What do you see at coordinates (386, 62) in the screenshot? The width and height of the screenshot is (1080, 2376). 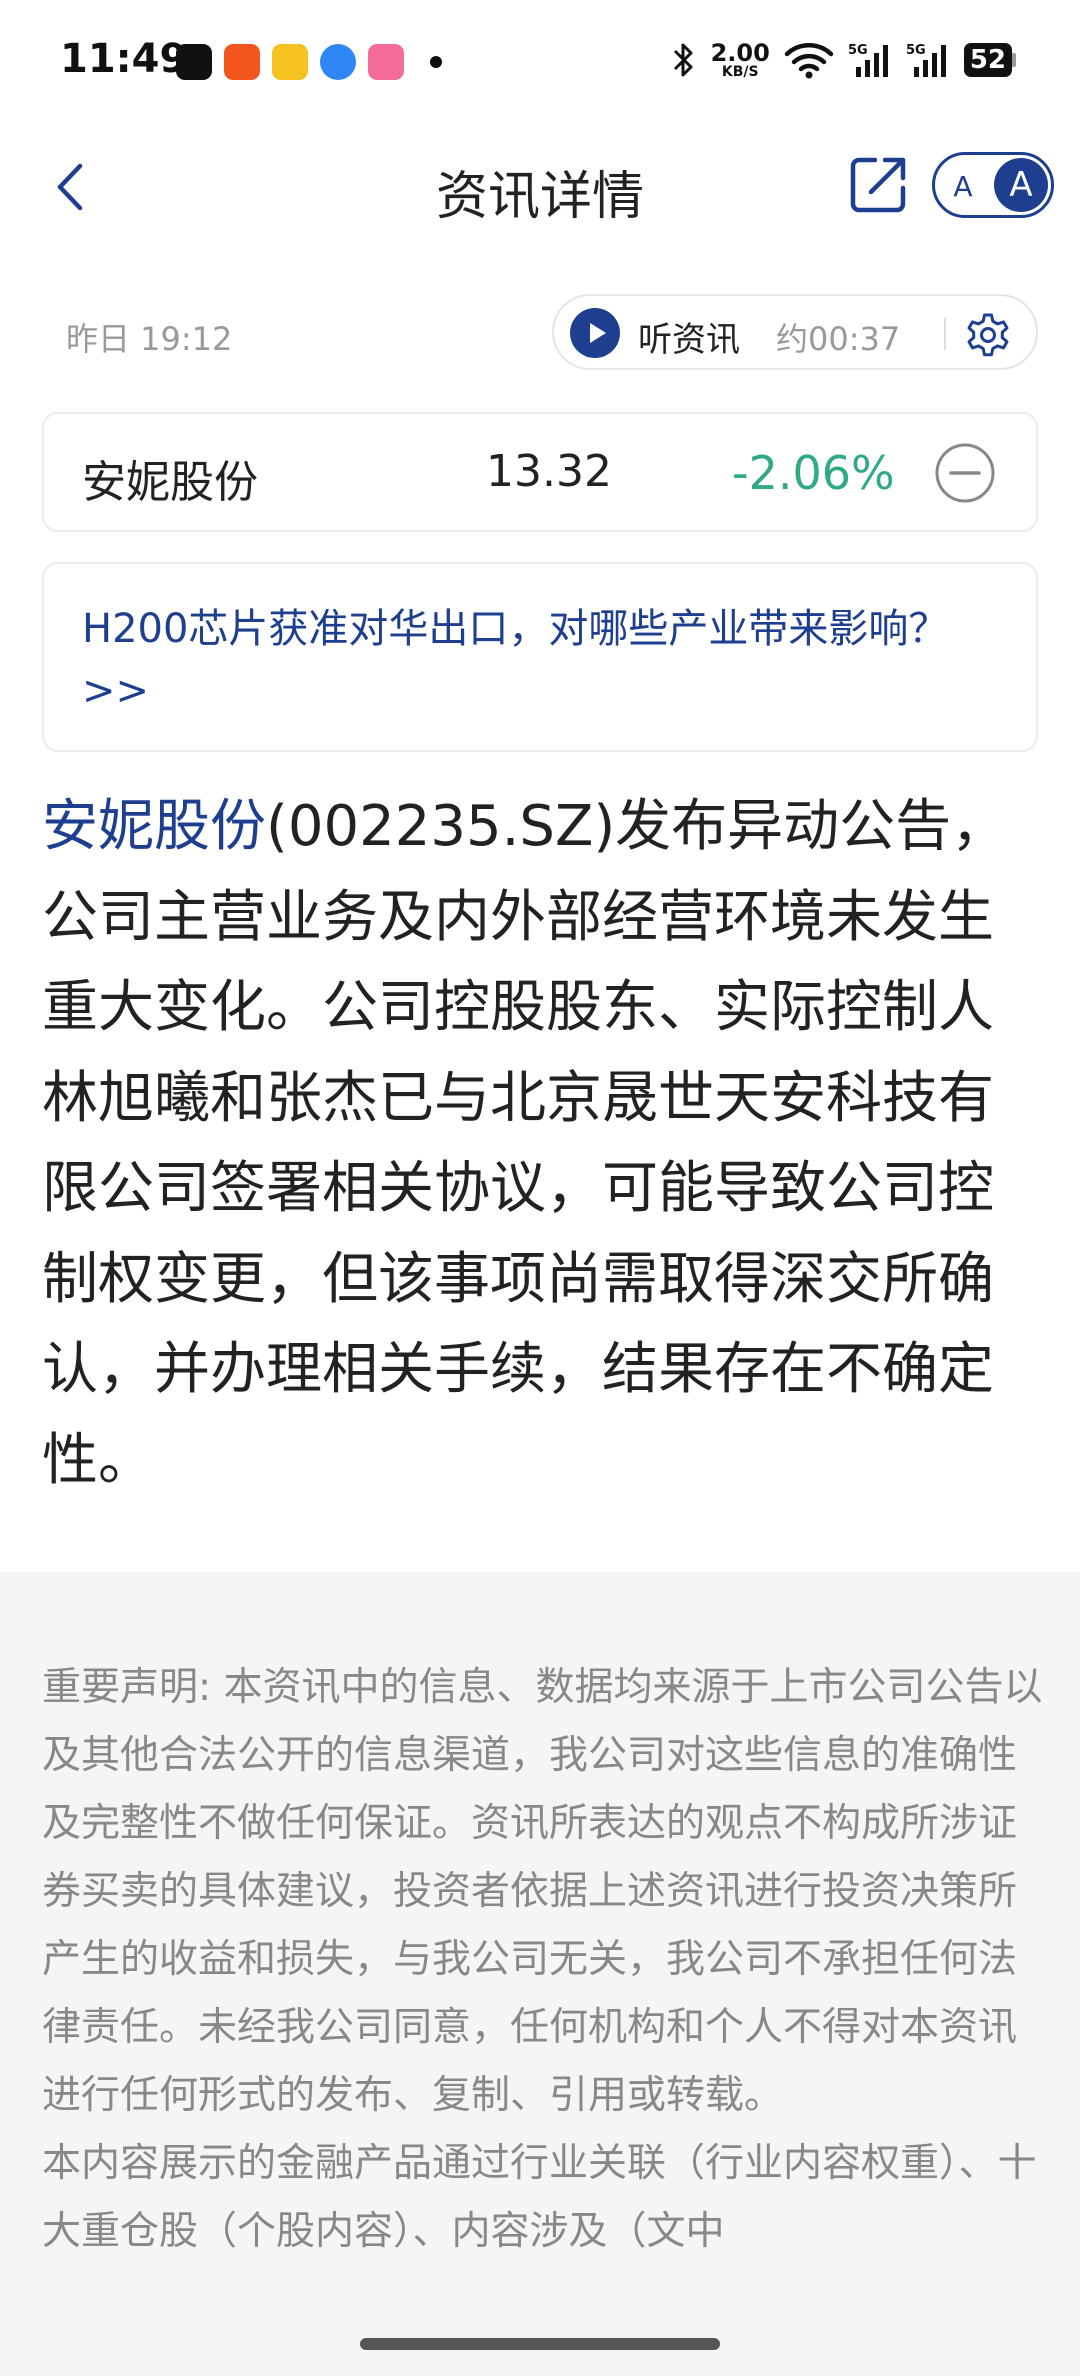 I see `bilibili-icon` at bounding box center [386, 62].